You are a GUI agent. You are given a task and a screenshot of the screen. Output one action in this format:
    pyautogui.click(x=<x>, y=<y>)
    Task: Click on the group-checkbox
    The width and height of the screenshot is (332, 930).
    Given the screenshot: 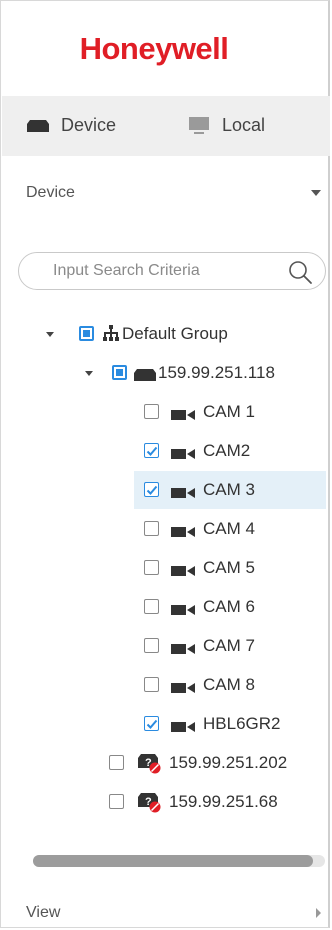 What is the action you would take?
    pyautogui.click(x=86, y=333)
    